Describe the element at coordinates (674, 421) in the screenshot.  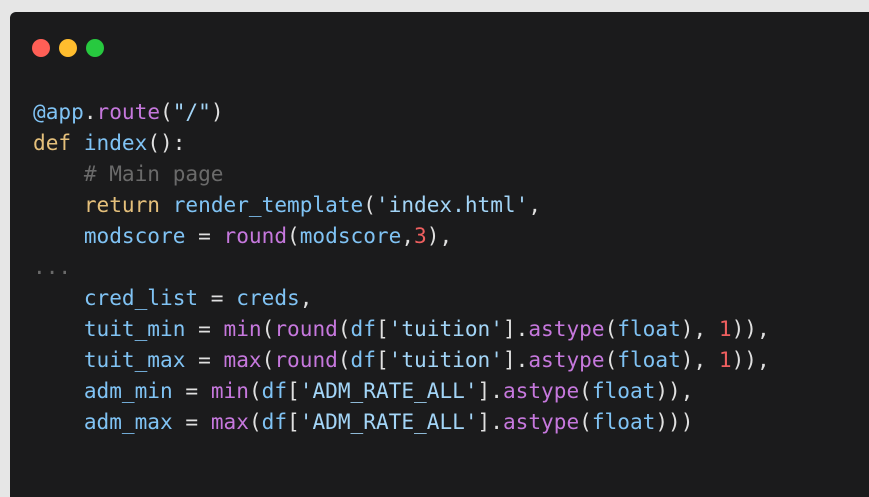
I see `code-token-plain: )))` at that location.